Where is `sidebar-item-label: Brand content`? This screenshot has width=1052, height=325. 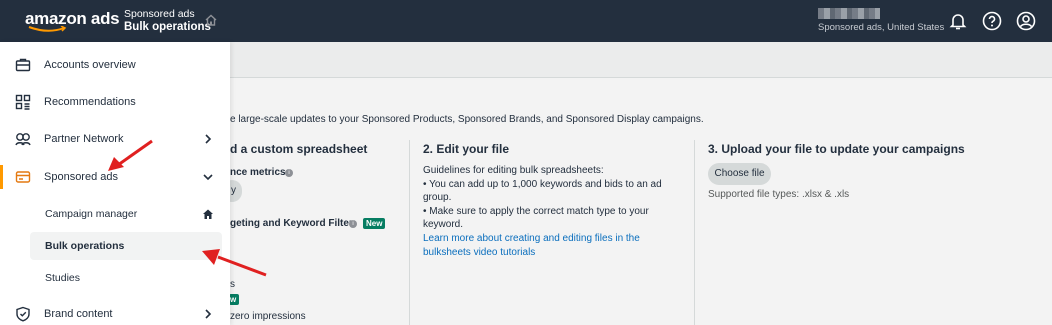 sidebar-item-label: Brand content is located at coordinates (78, 314).